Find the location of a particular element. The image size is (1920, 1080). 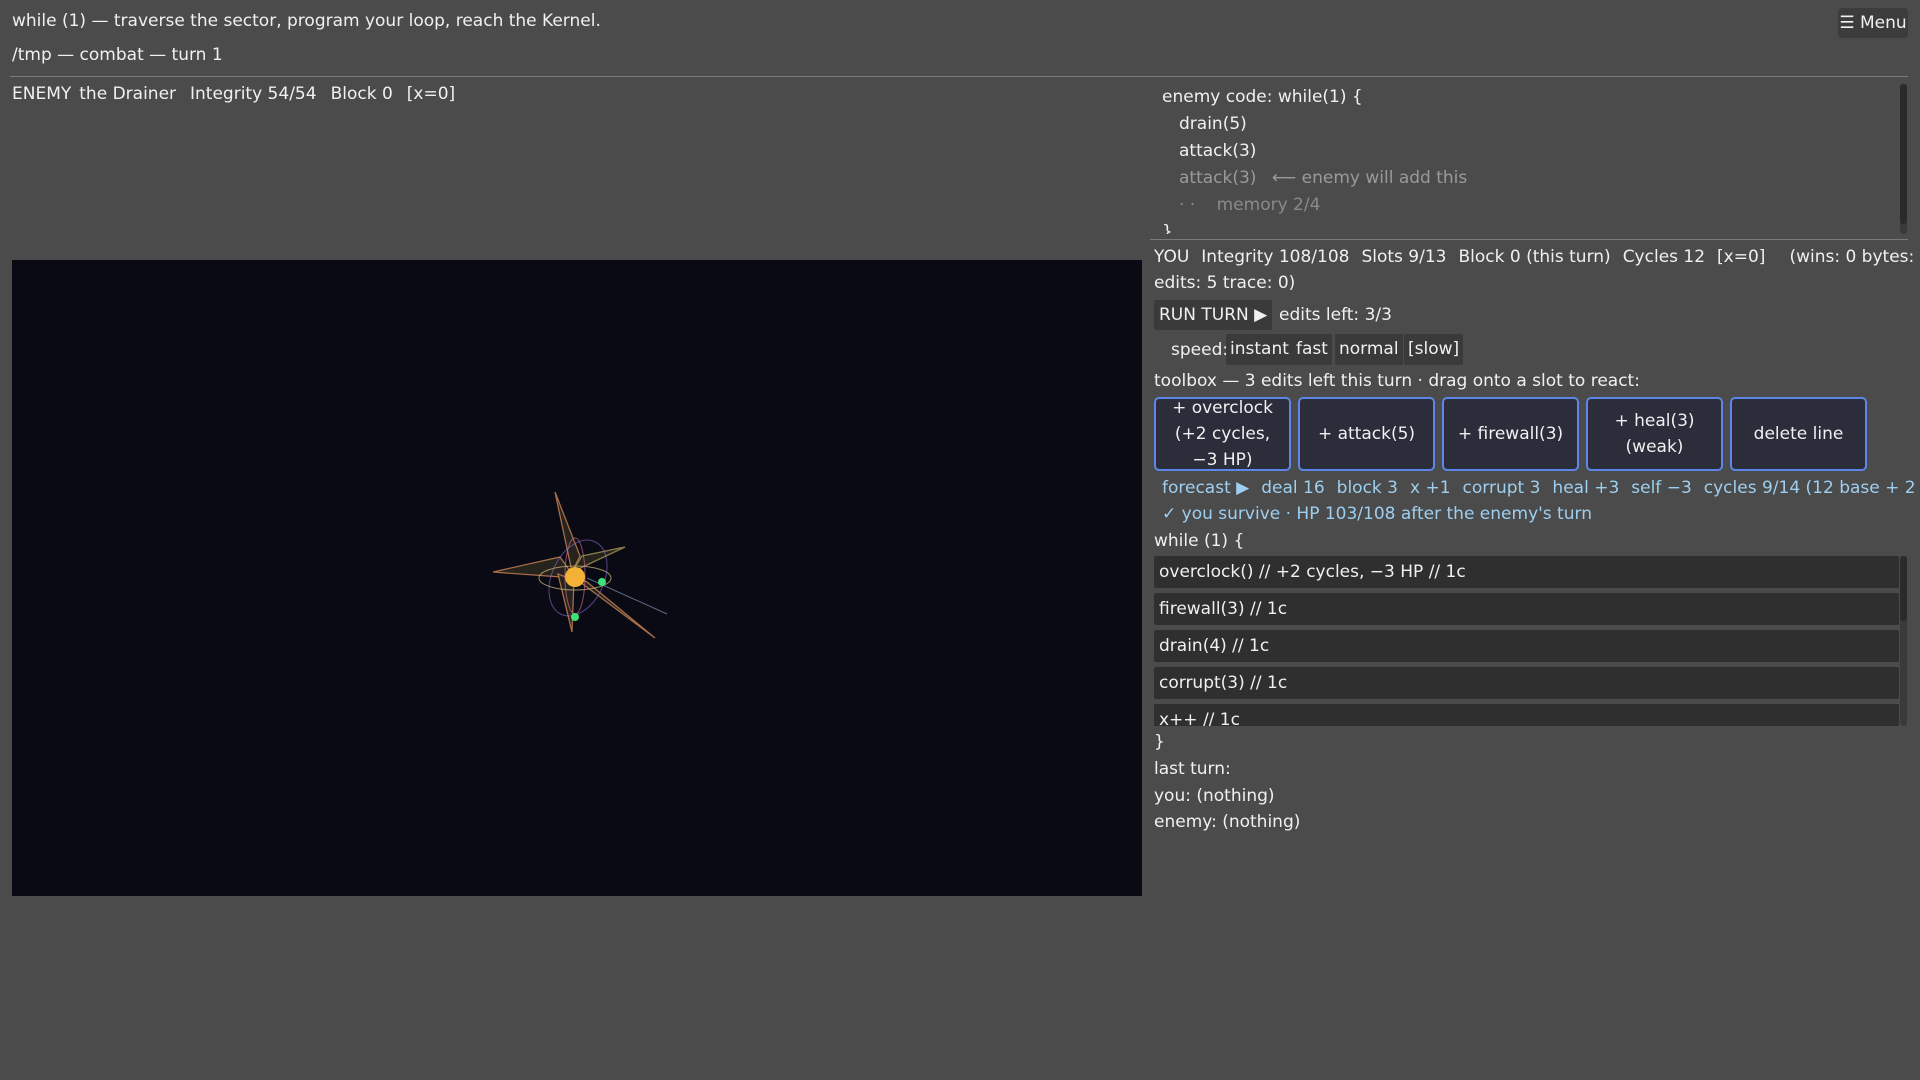

forecast-cycles: cycles 9/14 (12 base + 2 gained) is located at coordinates (1811, 488).